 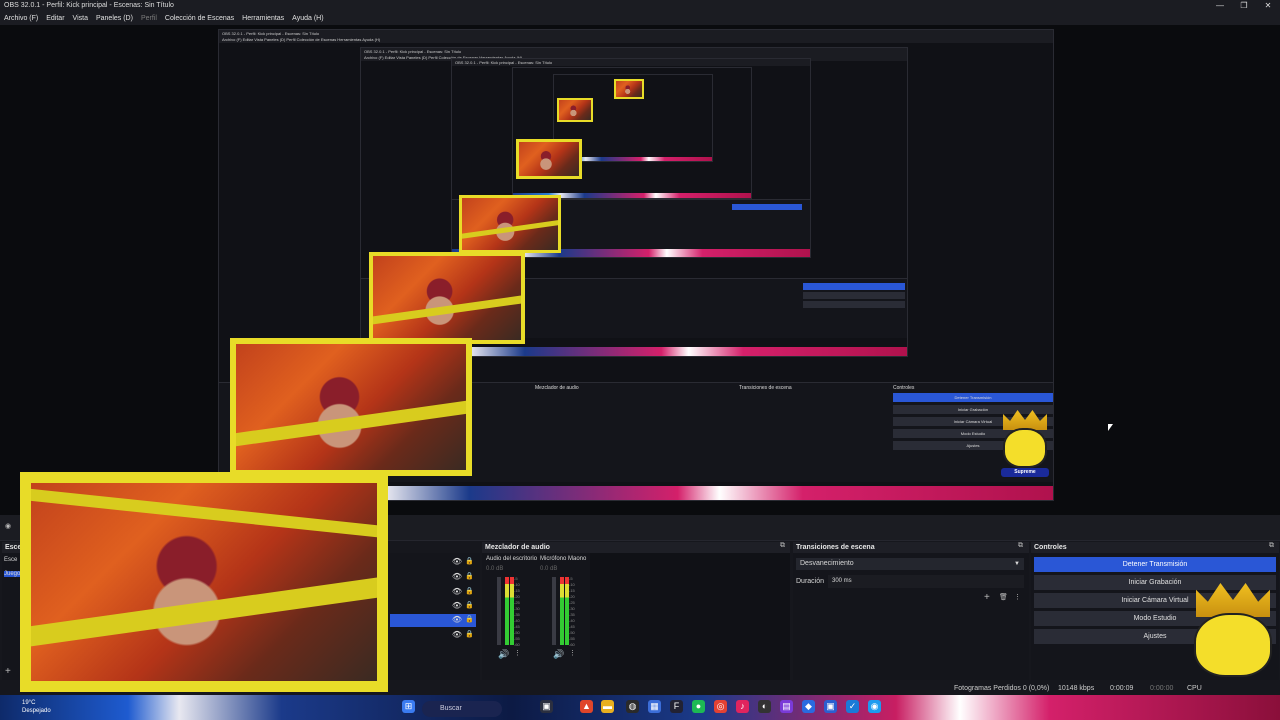 What do you see at coordinates (204, 582) in the screenshot?
I see `webcam-feed-main` at bounding box center [204, 582].